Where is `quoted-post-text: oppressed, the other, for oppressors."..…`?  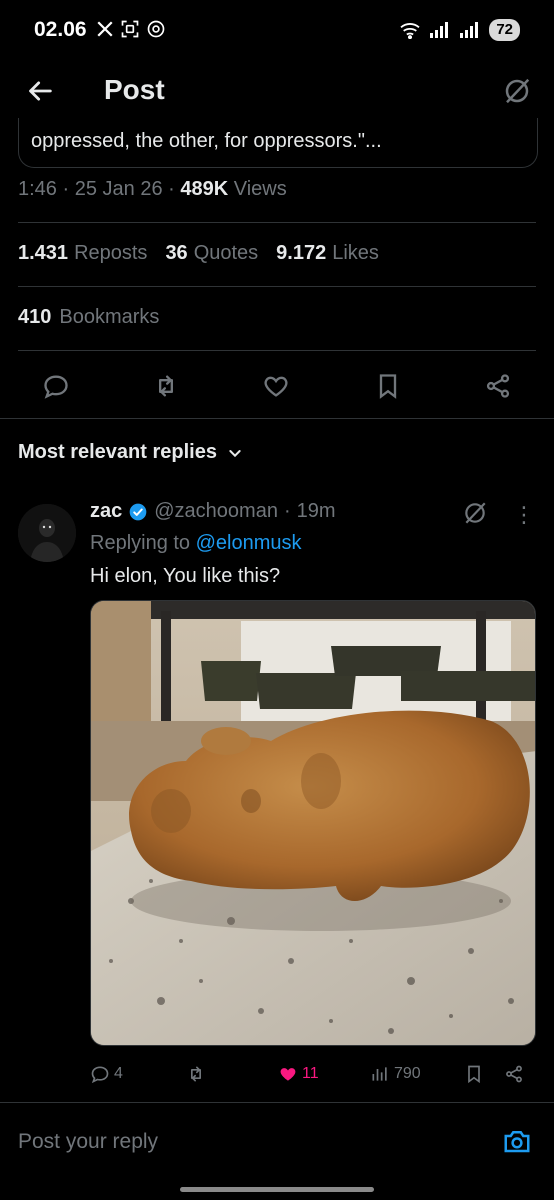 quoted-post-text: oppressed, the other, for oppressors."..… is located at coordinates (206, 141).